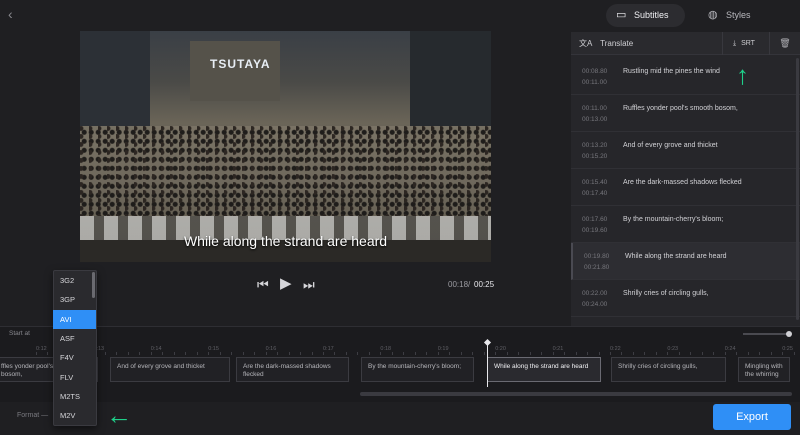 The width and height of the screenshot is (800, 435). What do you see at coordinates (594, 145) in the screenshot?
I see `subtitle-start-time: 00:13.20` at bounding box center [594, 145].